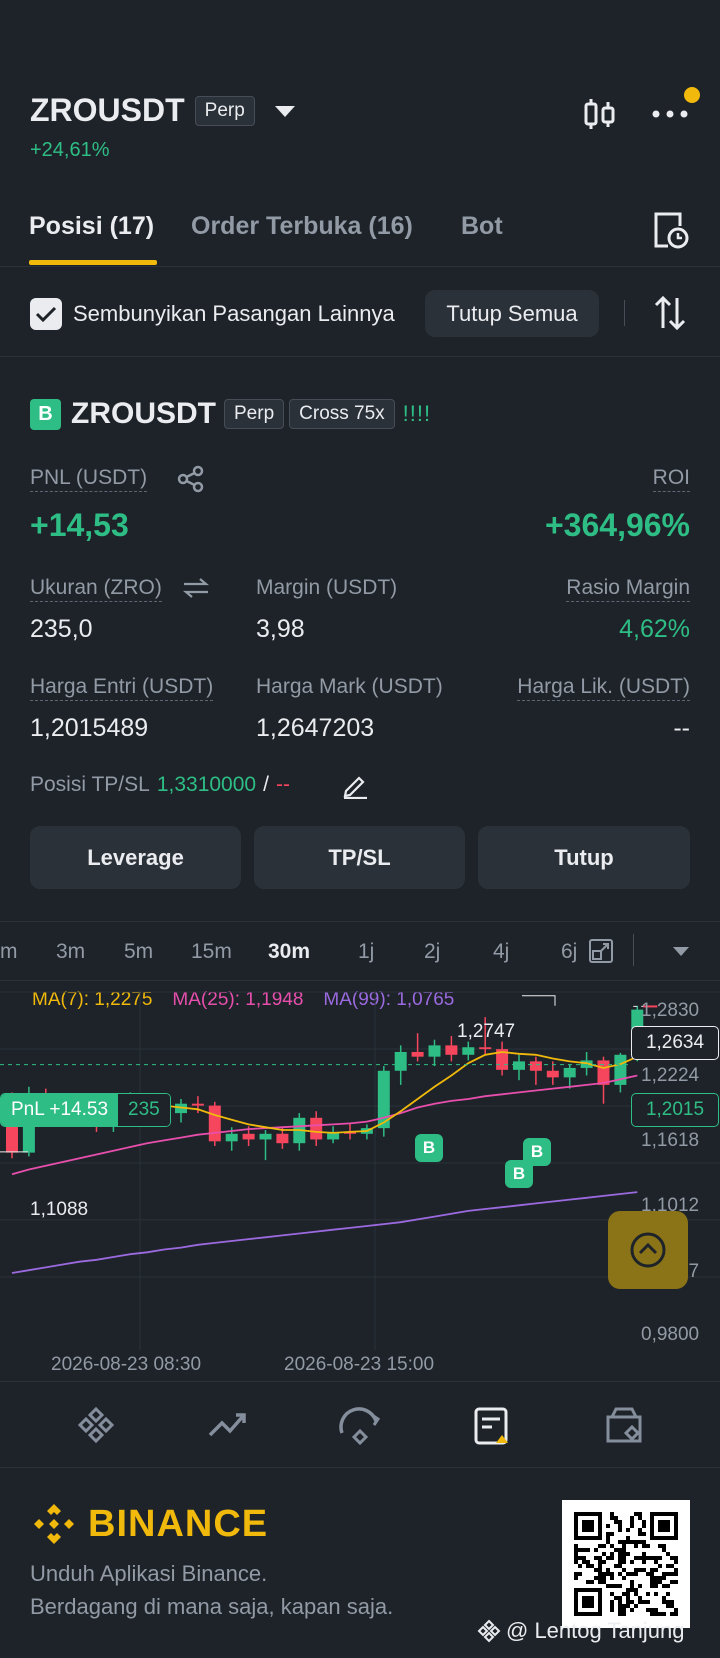  Describe the element at coordinates (512, 313) in the screenshot. I see `close-all-button: Tutup Semua` at that location.